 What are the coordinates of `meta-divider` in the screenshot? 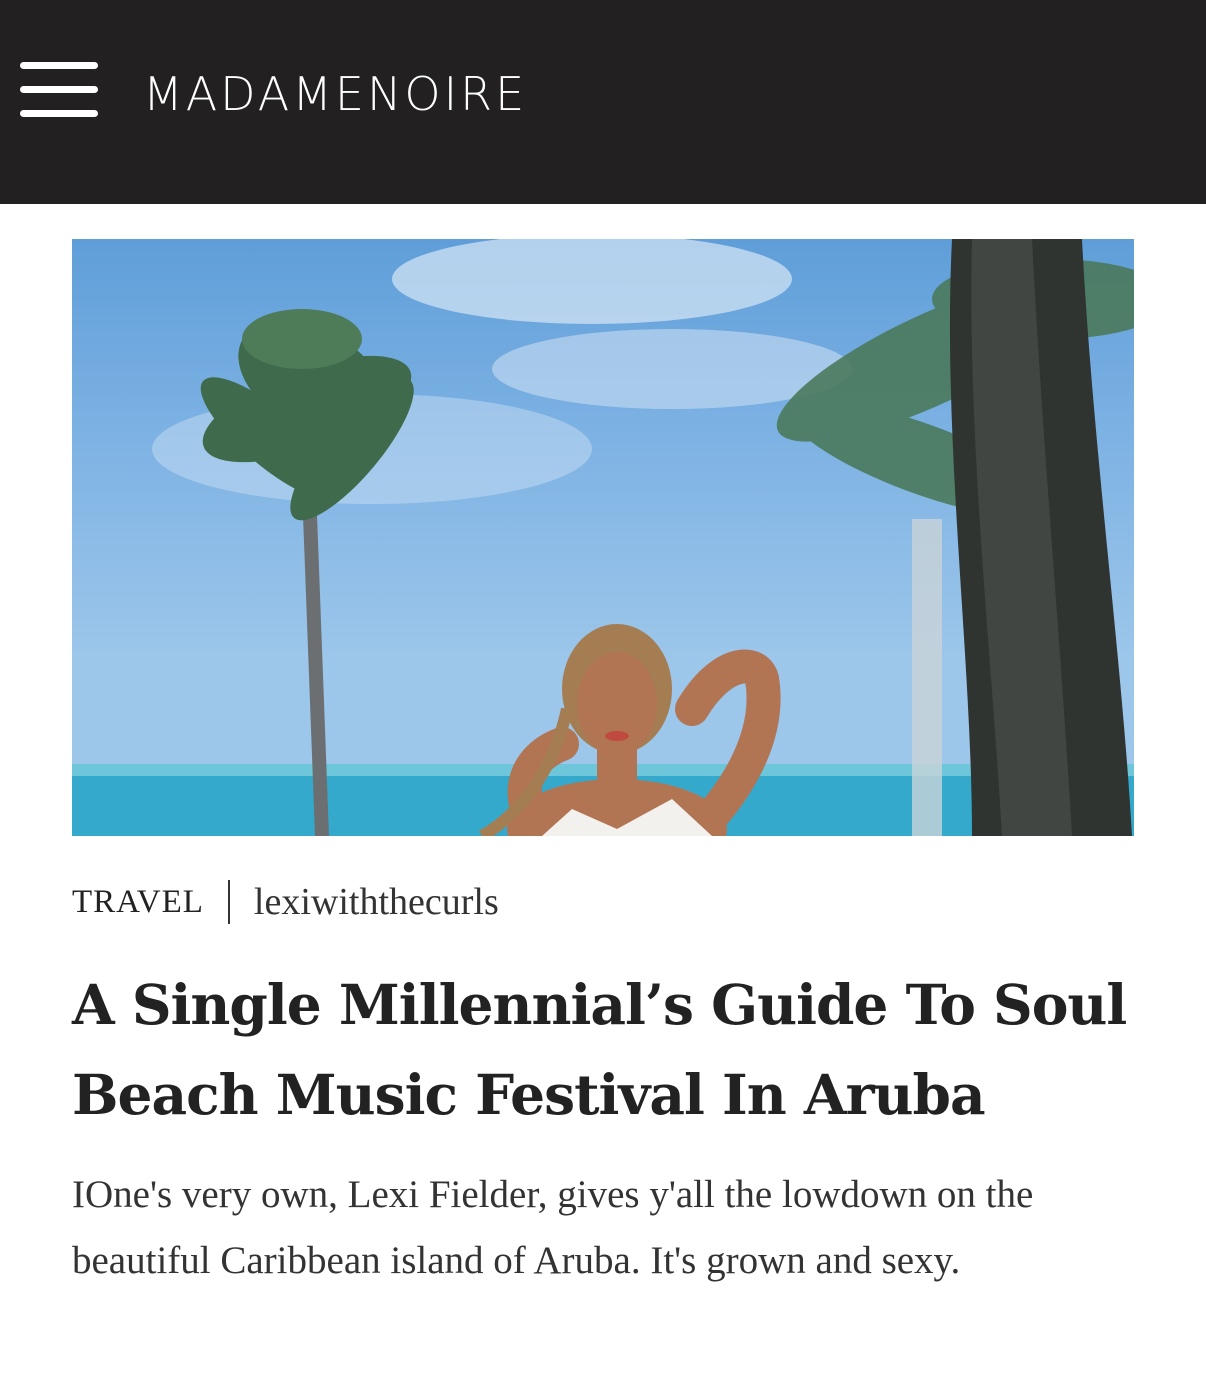 It's located at (228, 902).